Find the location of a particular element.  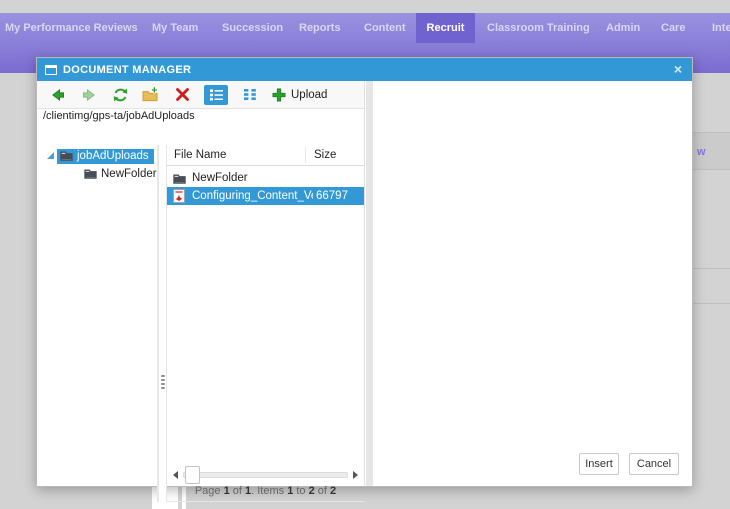

file-list-header: File Name Size is located at coordinates (265, 155).